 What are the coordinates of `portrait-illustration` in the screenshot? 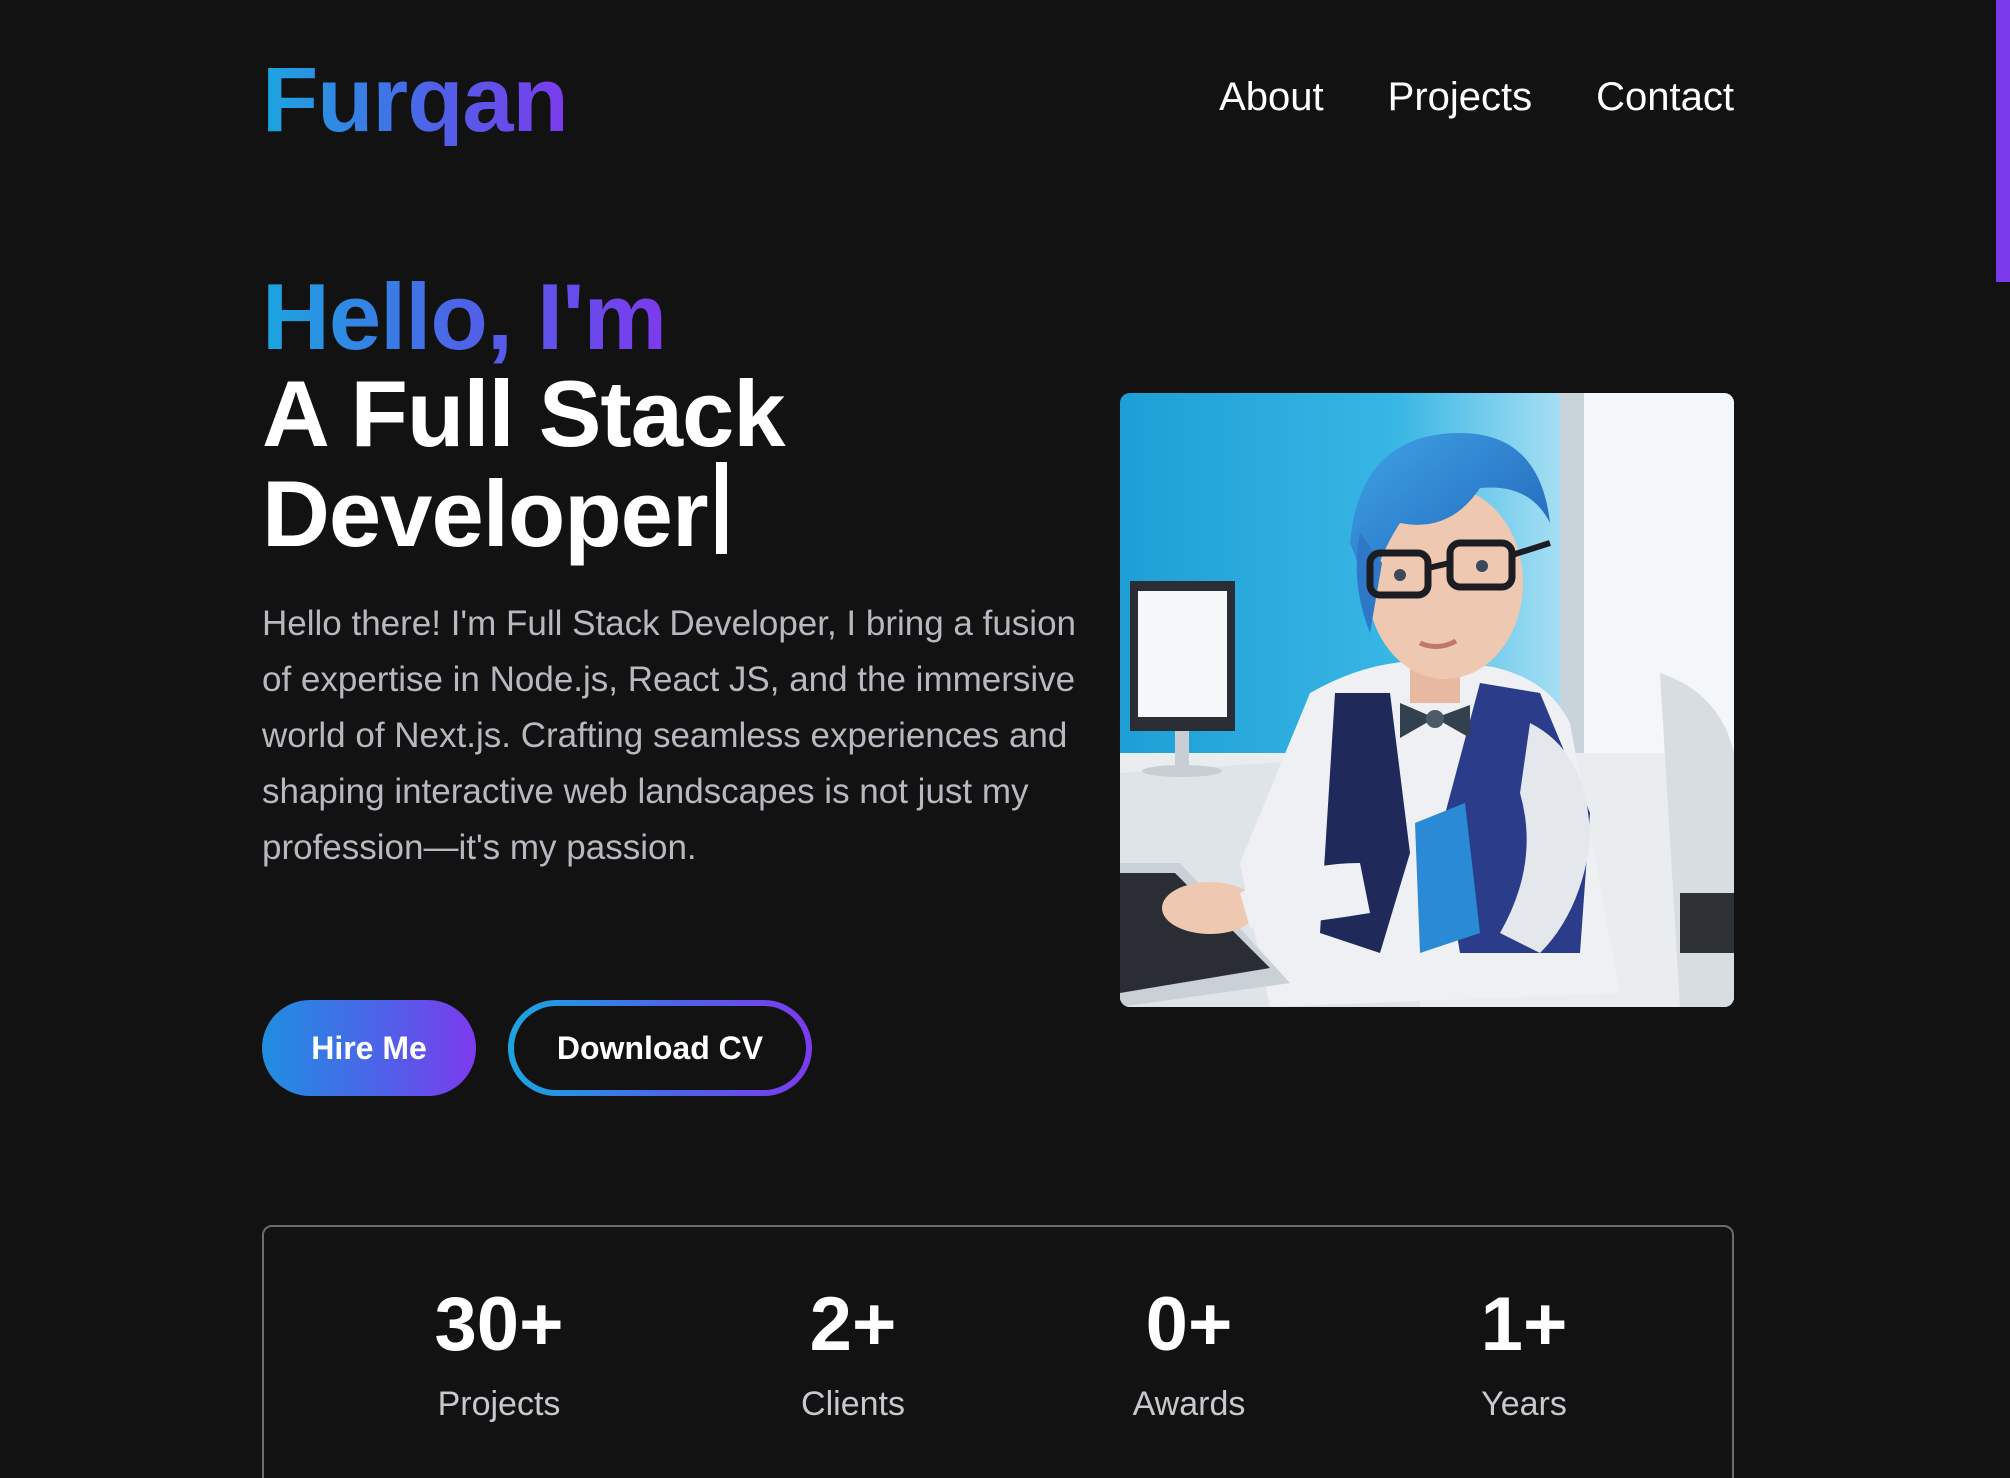 It's located at (1427, 700).